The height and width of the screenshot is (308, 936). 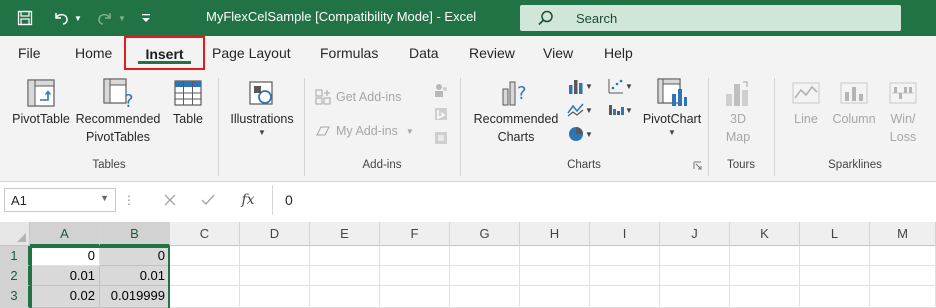 What do you see at coordinates (60, 200) in the screenshot?
I see `name-box: A1 ▼` at bounding box center [60, 200].